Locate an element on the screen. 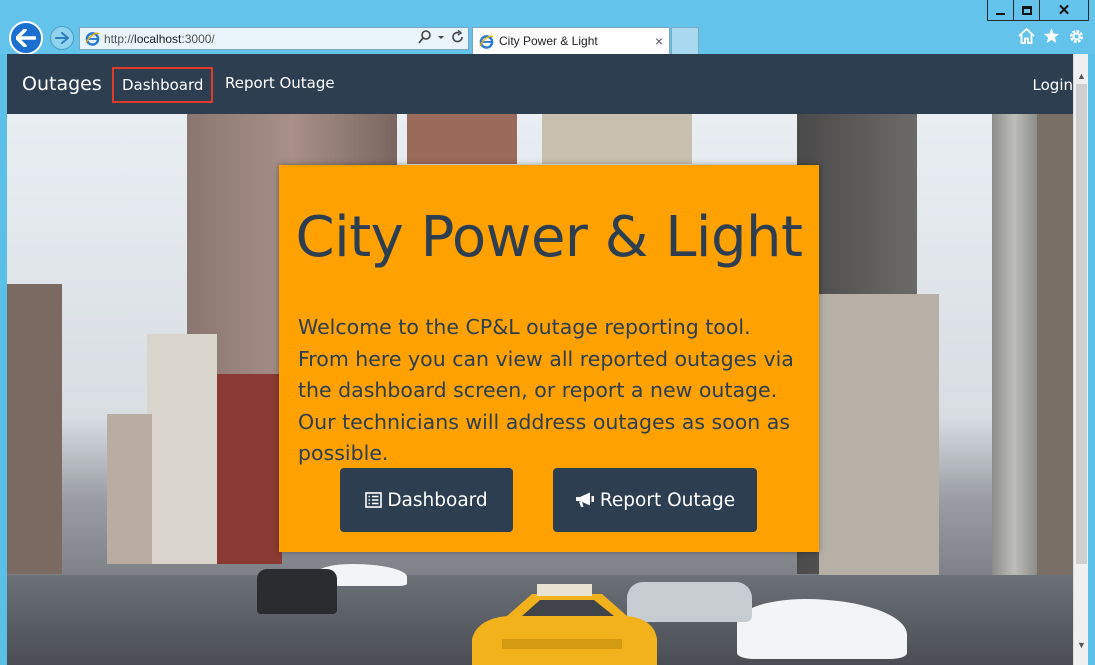 The height and width of the screenshot is (665, 1095). new-tab-button is located at coordinates (685, 40).